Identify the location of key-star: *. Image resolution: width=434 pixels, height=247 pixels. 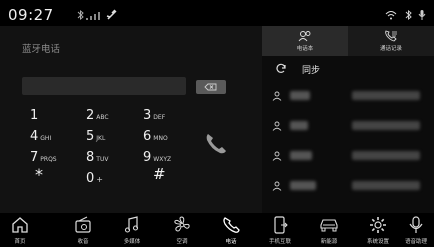
(60, 176).